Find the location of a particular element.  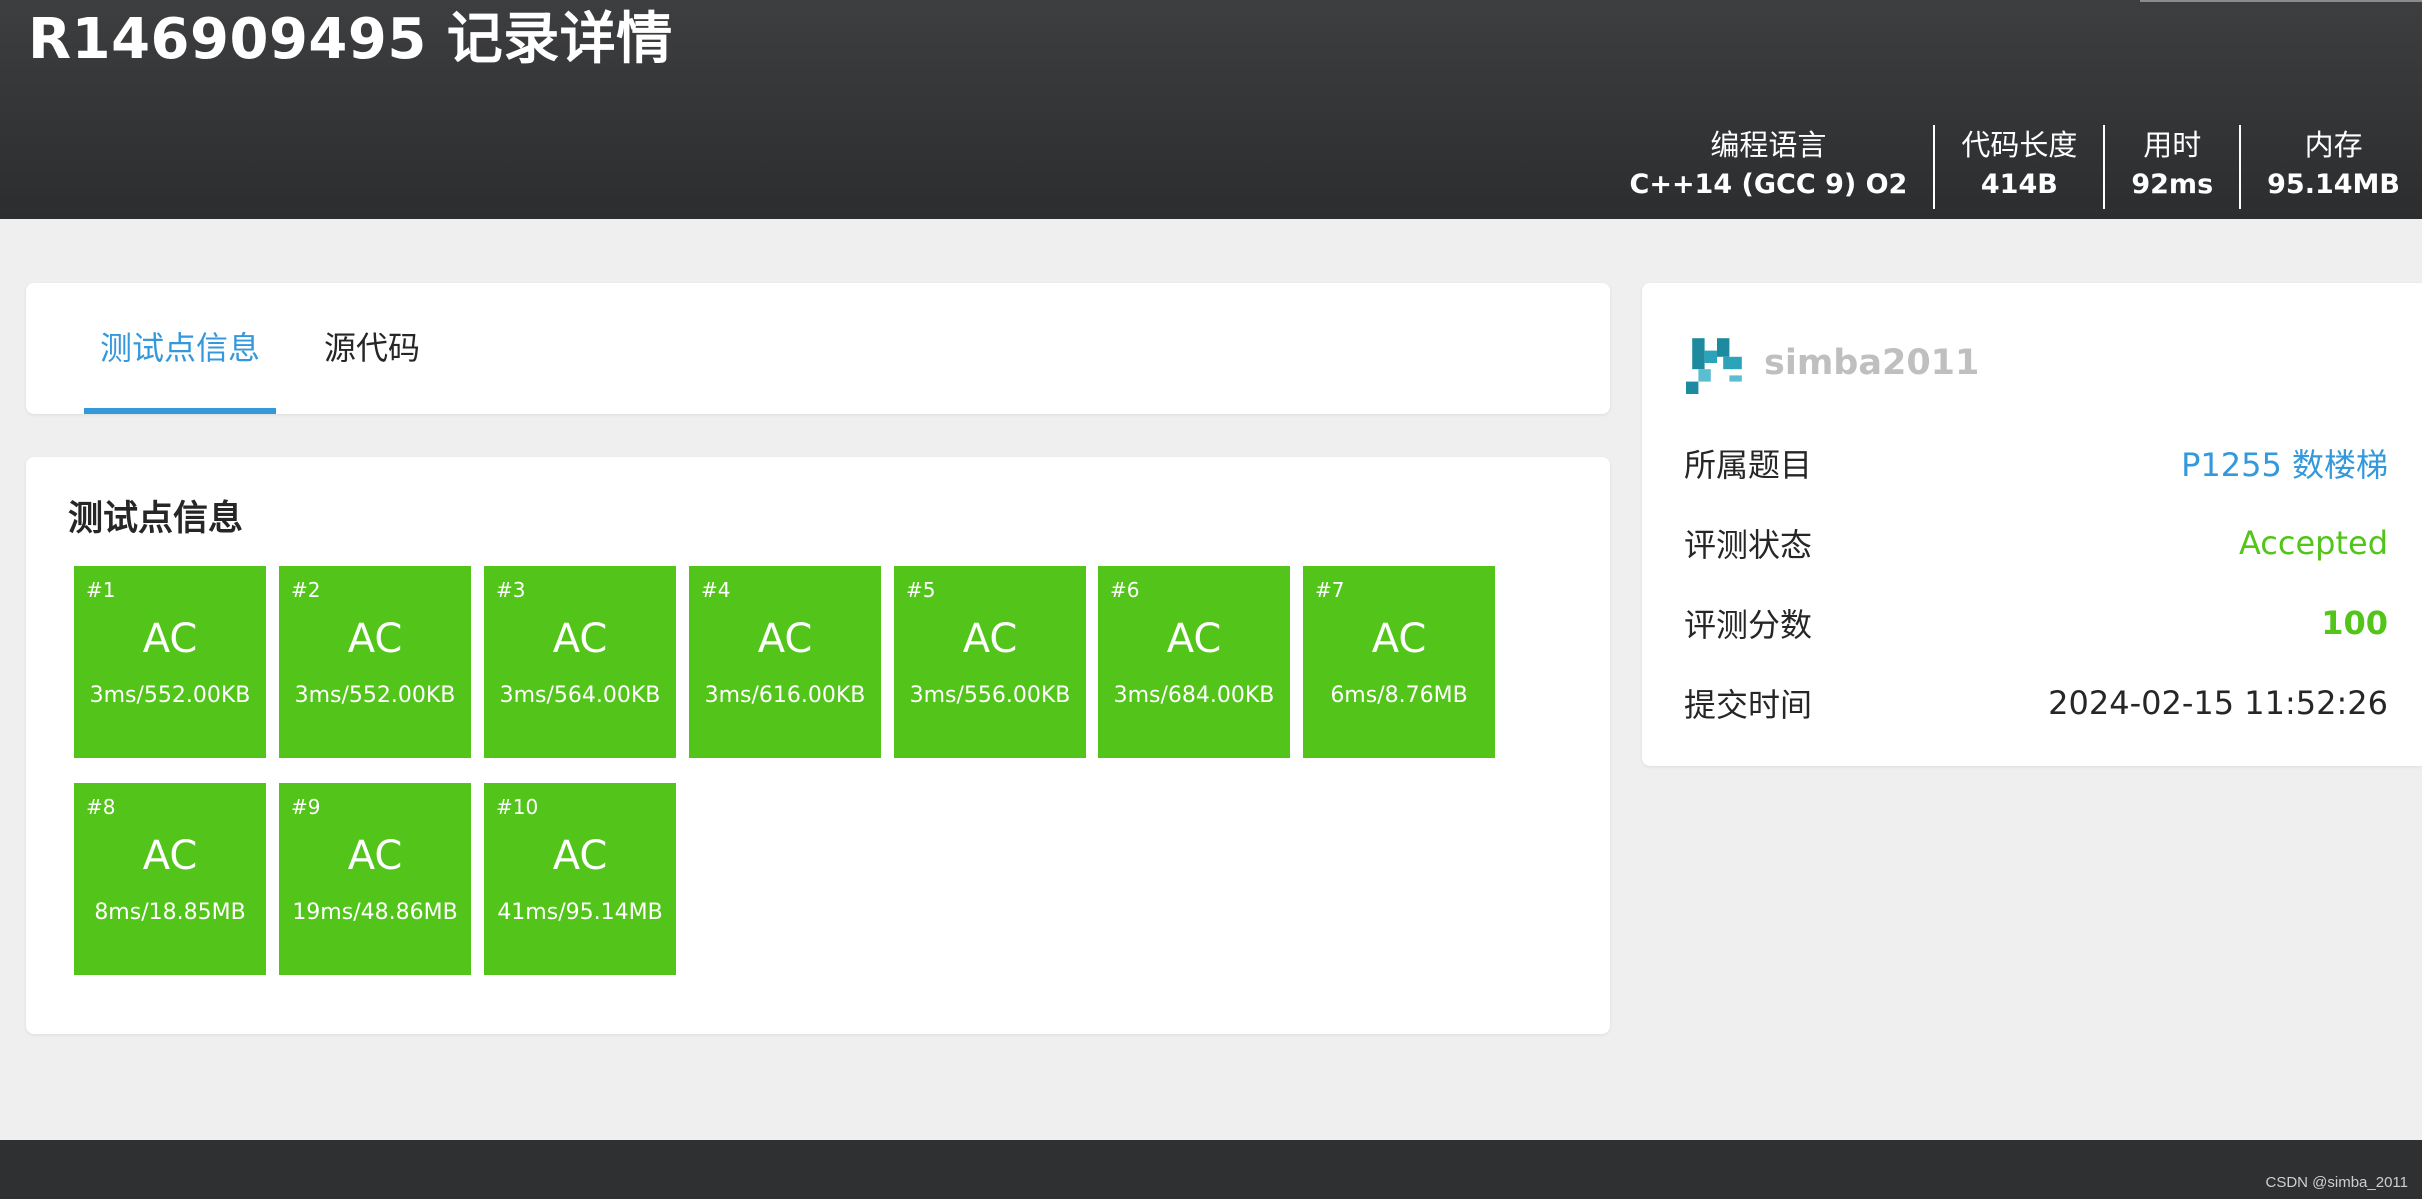

testcase-number: #3 is located at coordinates (511, 590).